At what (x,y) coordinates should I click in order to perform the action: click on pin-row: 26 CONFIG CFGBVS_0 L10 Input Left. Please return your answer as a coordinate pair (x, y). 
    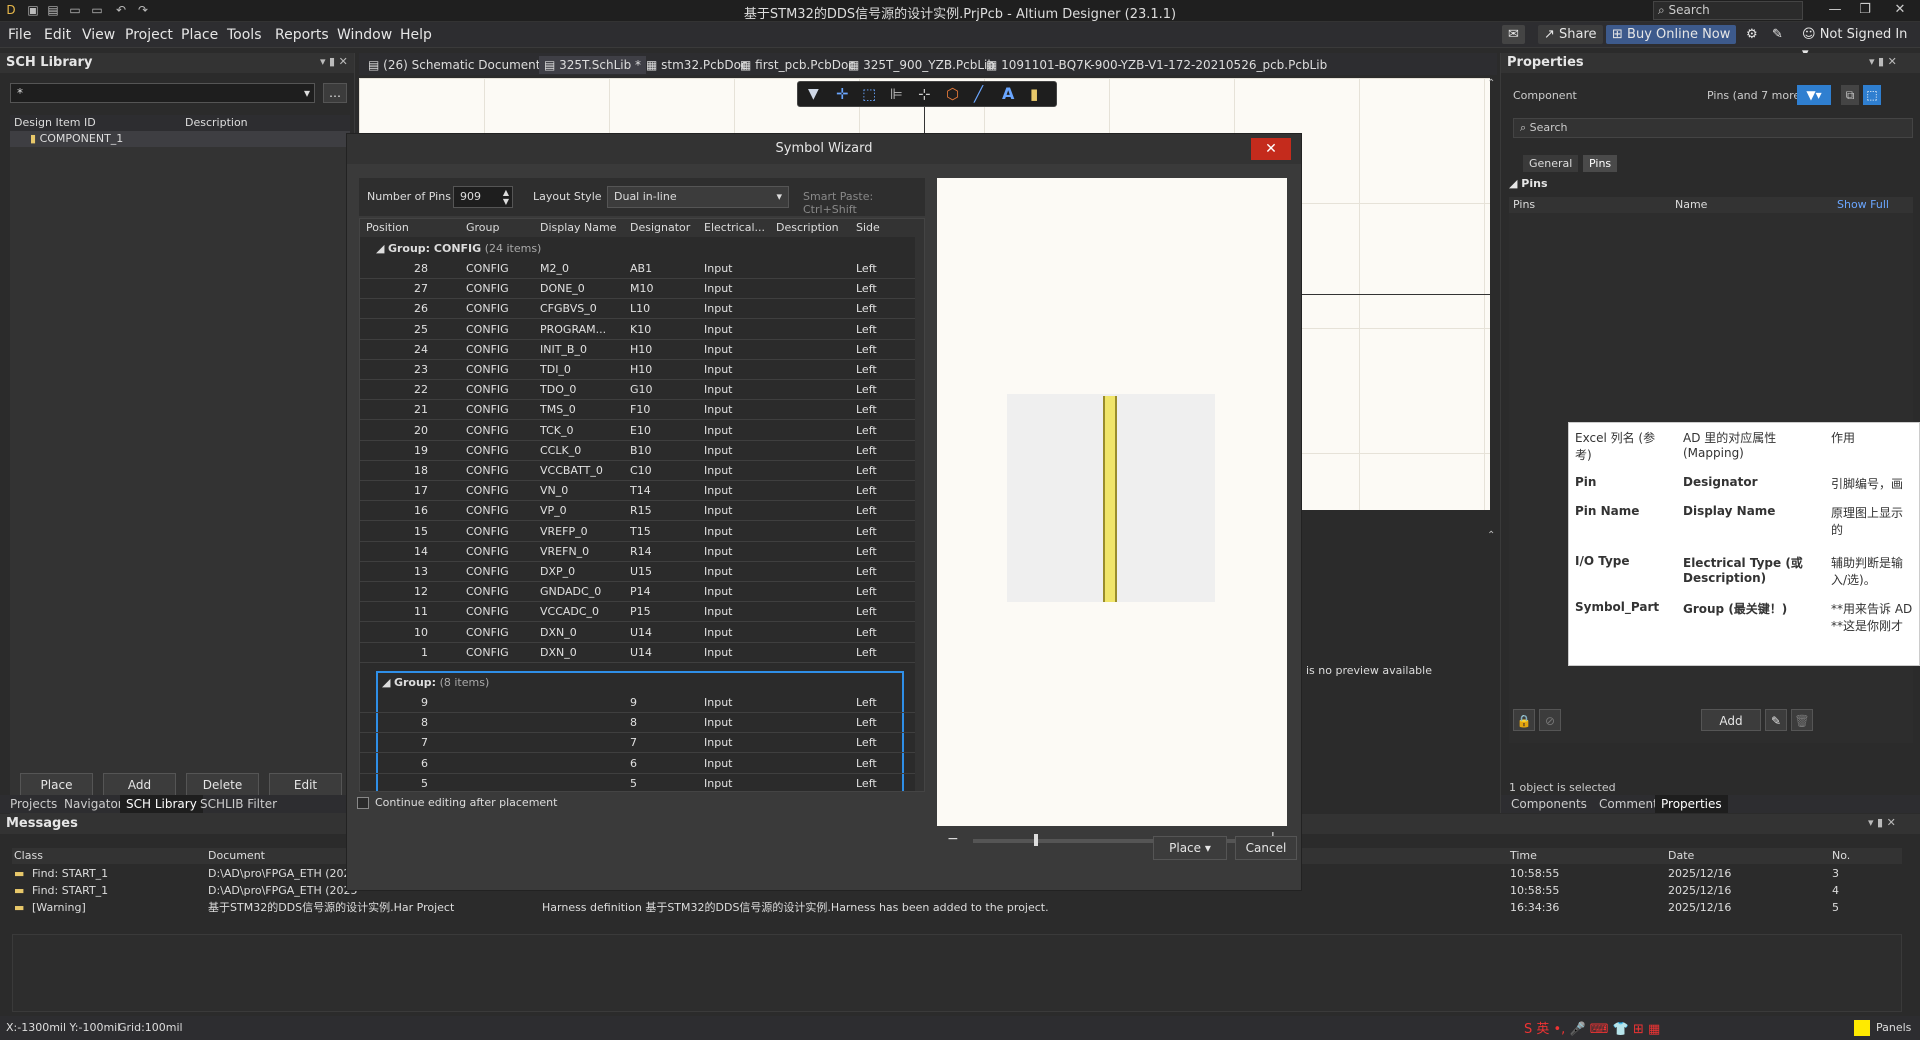
    Looking at the image, I should click on (642, 309).